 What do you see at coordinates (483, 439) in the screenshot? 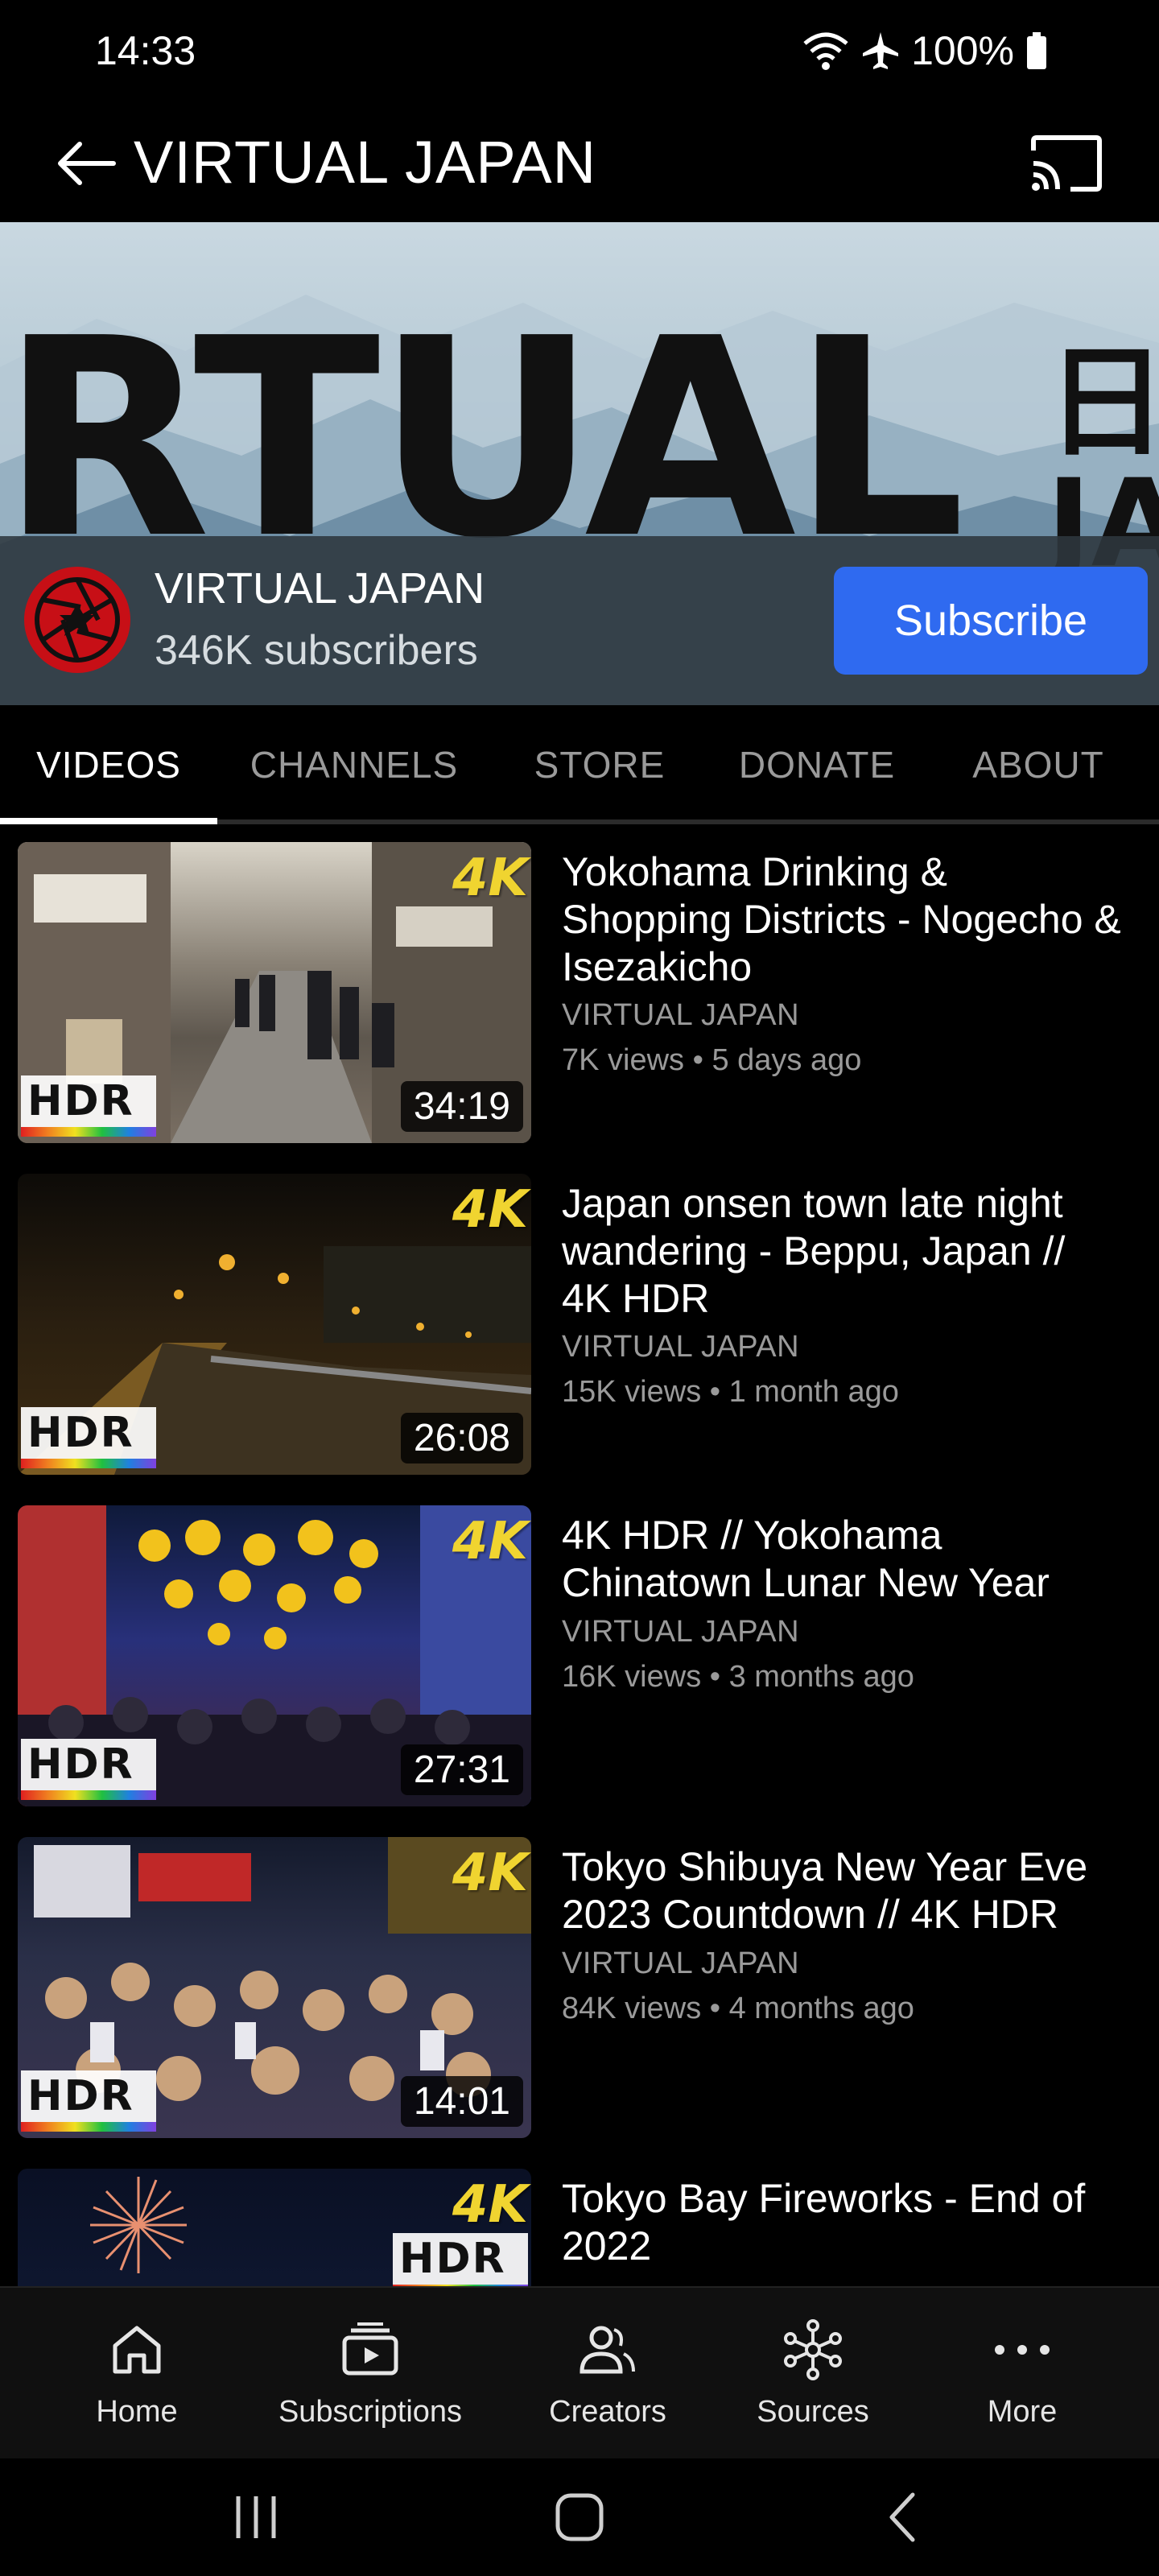
I see `banner-logo-text: RTUAL` at bounding box center [483, 439].